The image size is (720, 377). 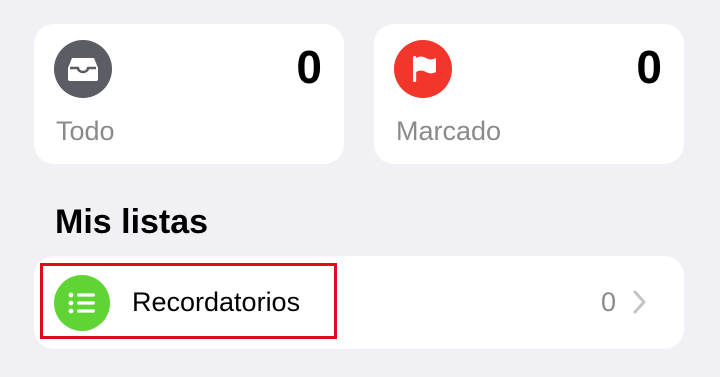 What do you see at coordinates (83, 69) in the screenshot?
I see `tray-icon` at bounding box center [83, 69].